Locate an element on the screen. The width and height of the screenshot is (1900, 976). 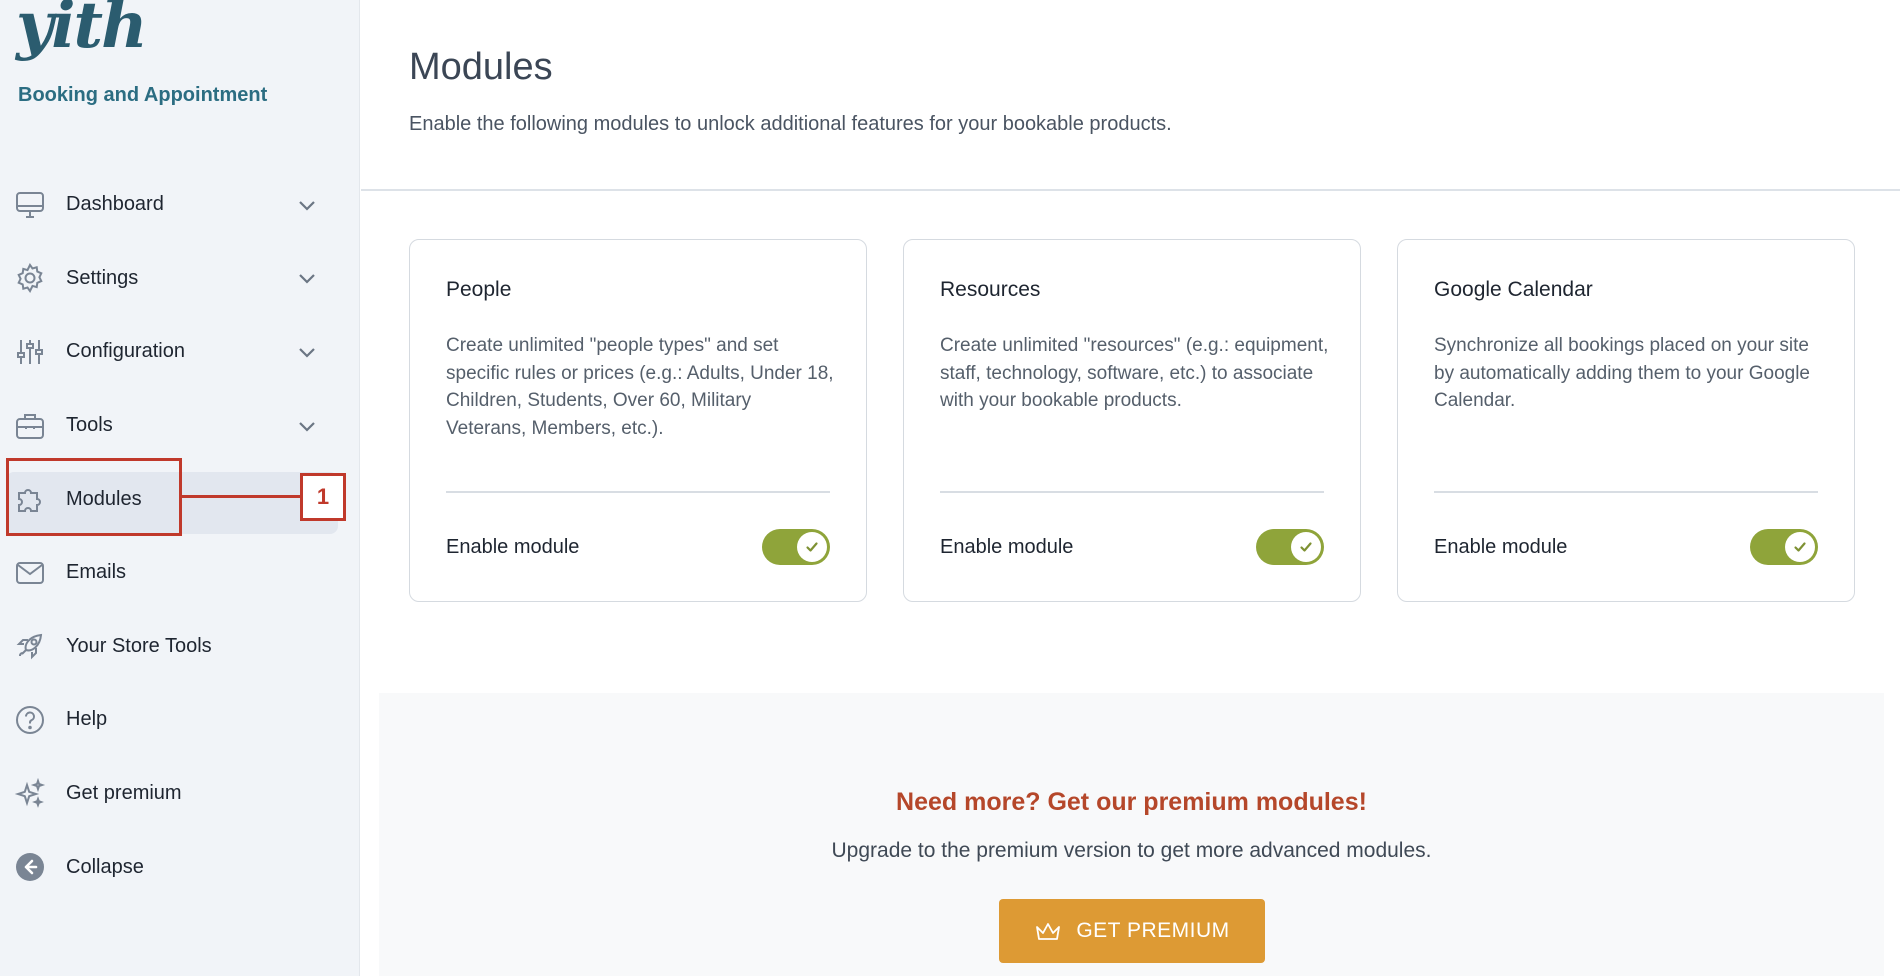
question-circle-icon is located at coordinates (30, 720).